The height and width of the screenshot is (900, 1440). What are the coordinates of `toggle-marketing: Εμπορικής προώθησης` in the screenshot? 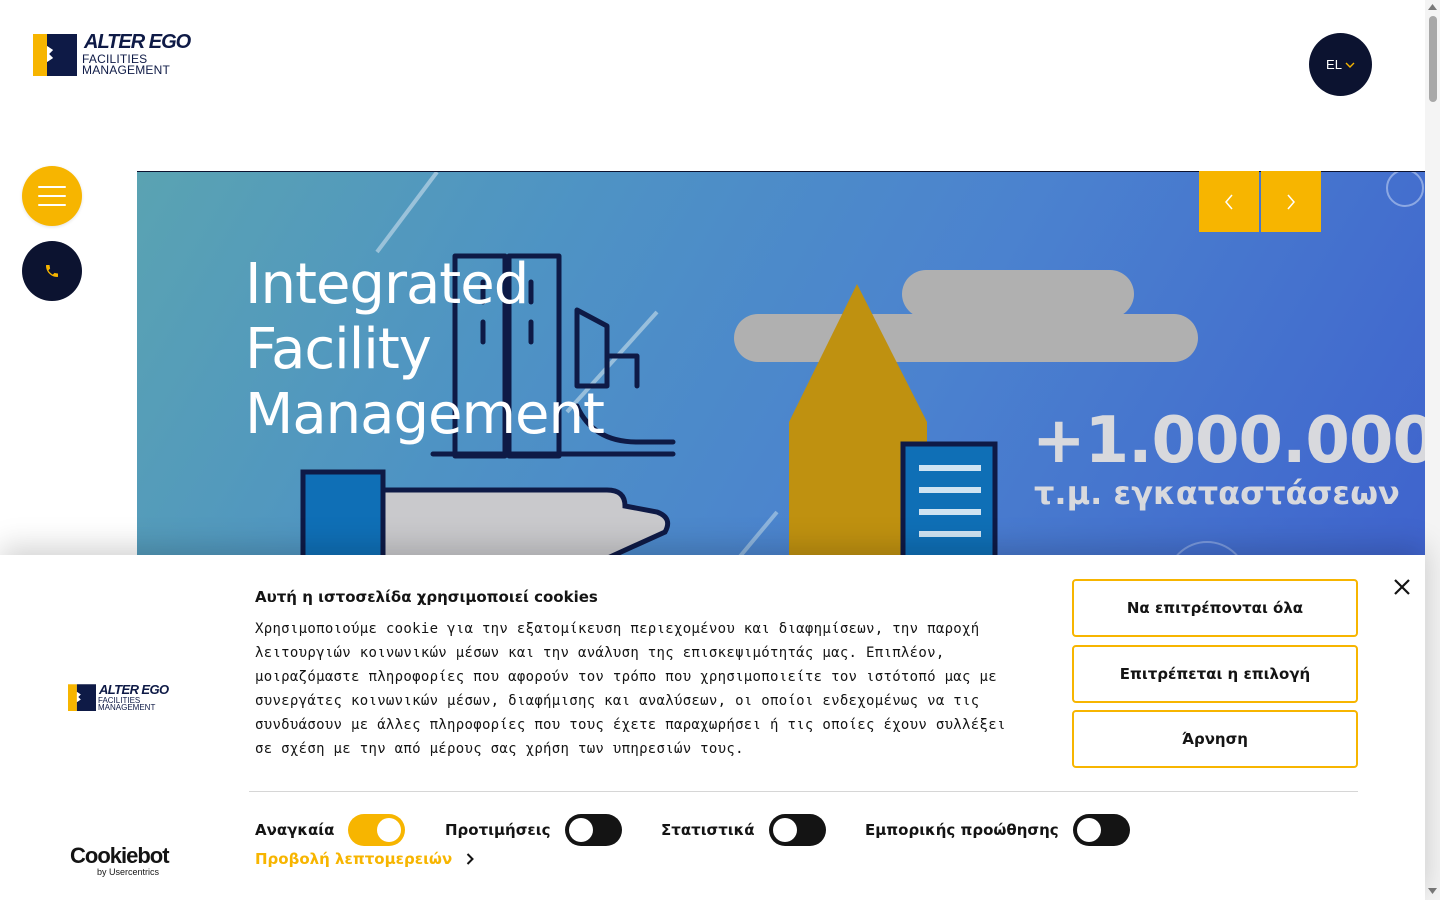 It's located at (997, 830).